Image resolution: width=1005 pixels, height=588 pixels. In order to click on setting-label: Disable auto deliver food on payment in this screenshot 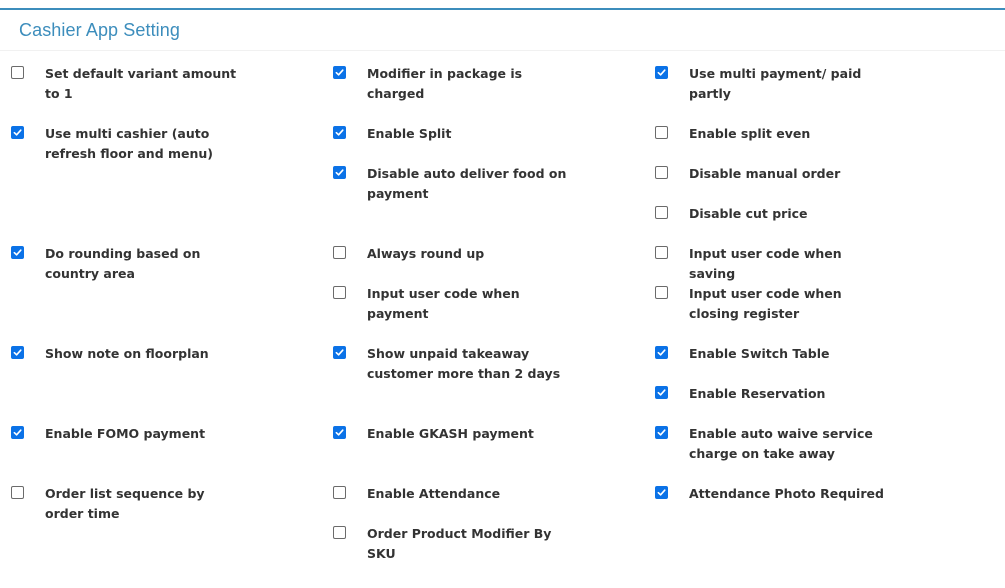, I will do `click(467, 183)`.